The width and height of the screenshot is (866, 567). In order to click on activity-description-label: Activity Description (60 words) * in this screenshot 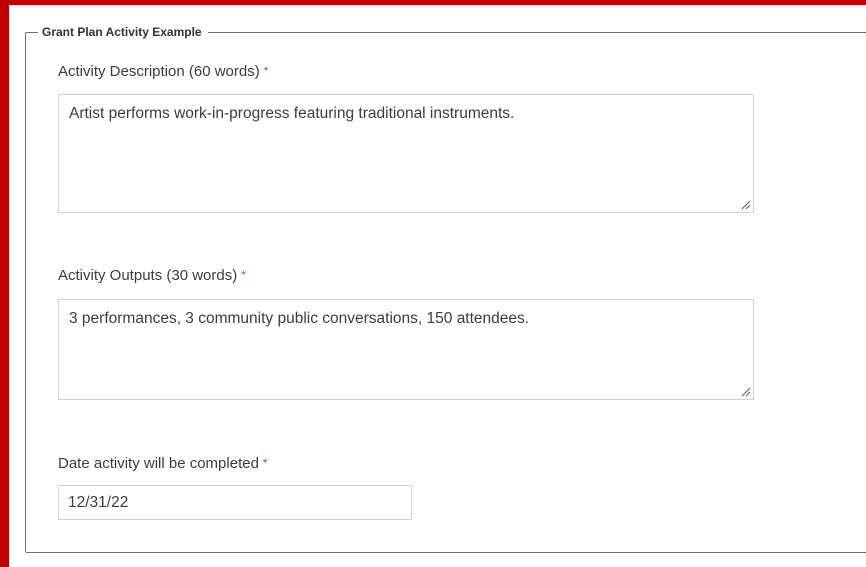, I will do `click(163, 72)`.